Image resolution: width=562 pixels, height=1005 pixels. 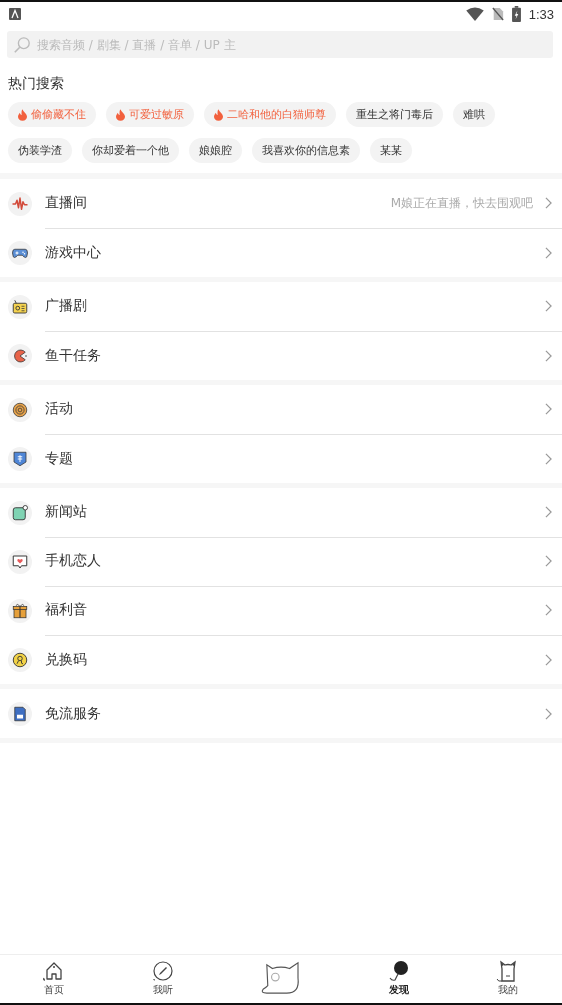 What do you see at coordinates (20, 659) in the screenshot?
I see `coin-icon` at bounding box center [20, 659].